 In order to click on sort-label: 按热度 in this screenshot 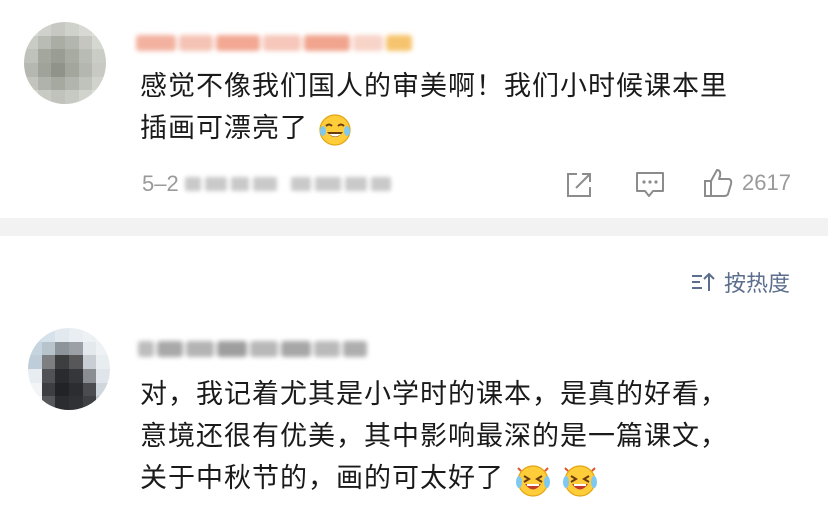, I will do `click(757, 284)`.